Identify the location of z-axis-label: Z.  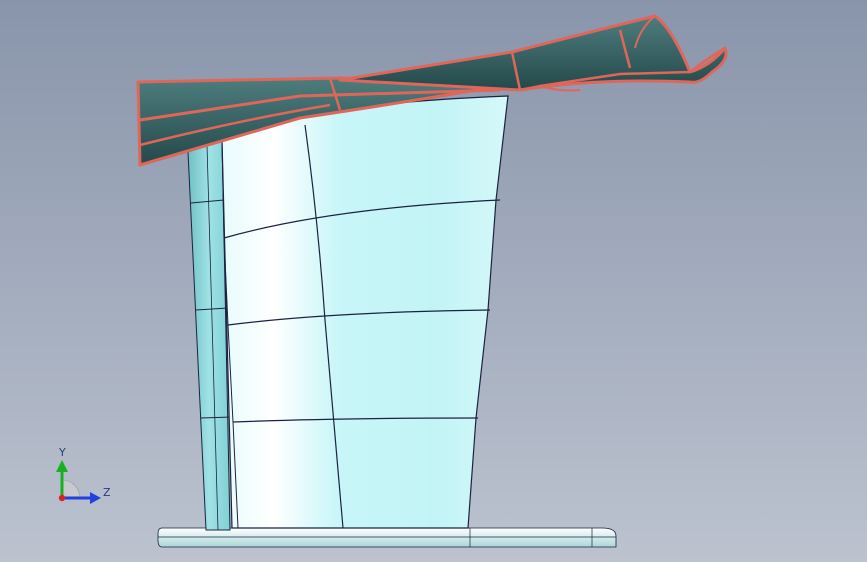
(107, 492).